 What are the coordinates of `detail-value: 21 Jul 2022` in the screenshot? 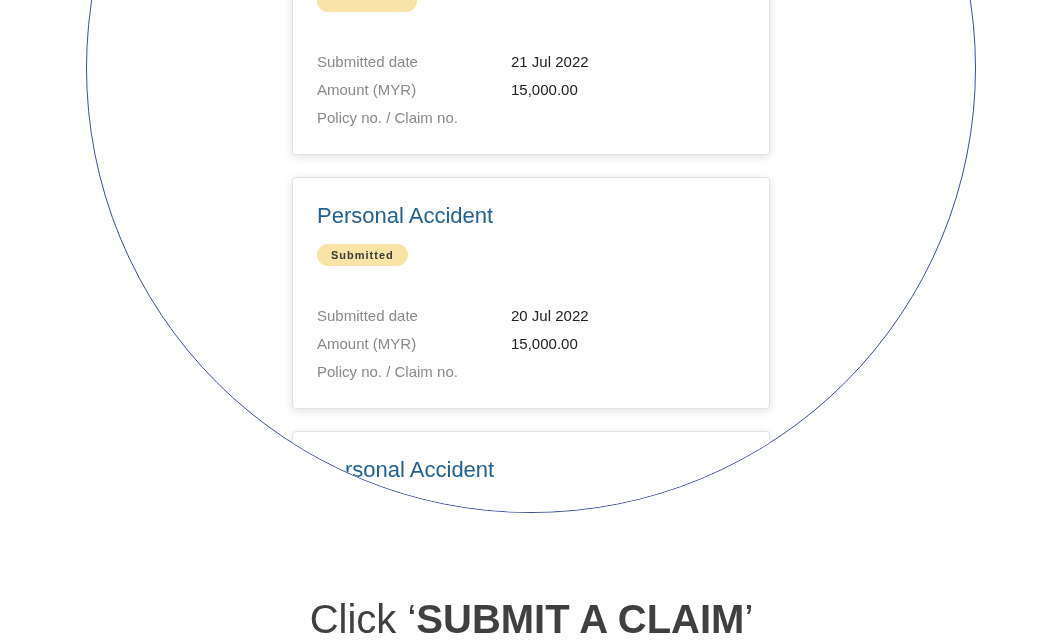 It's located at (550, 61).